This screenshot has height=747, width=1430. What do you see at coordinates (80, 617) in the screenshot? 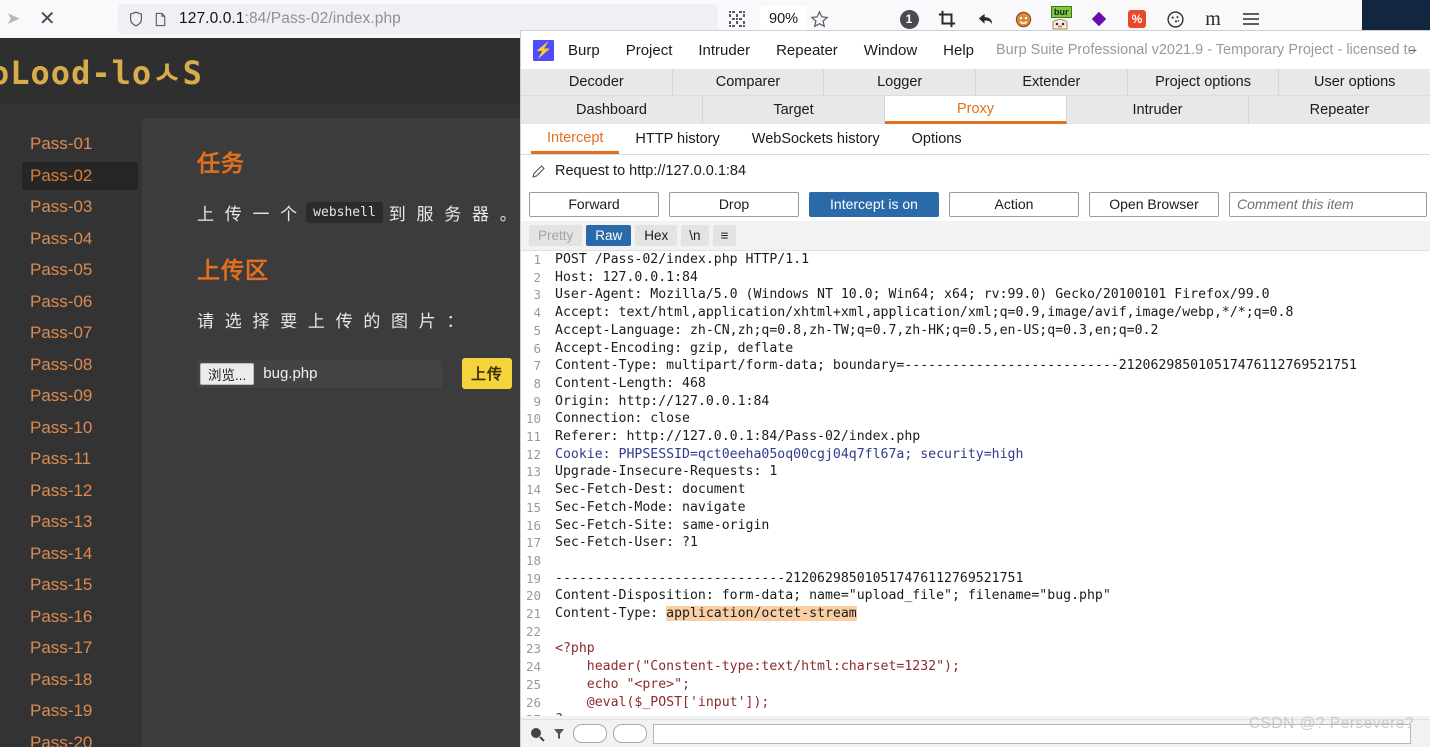
I see `sidebar-item-pass-16: Pass-16` at bounding box center [80, 617].